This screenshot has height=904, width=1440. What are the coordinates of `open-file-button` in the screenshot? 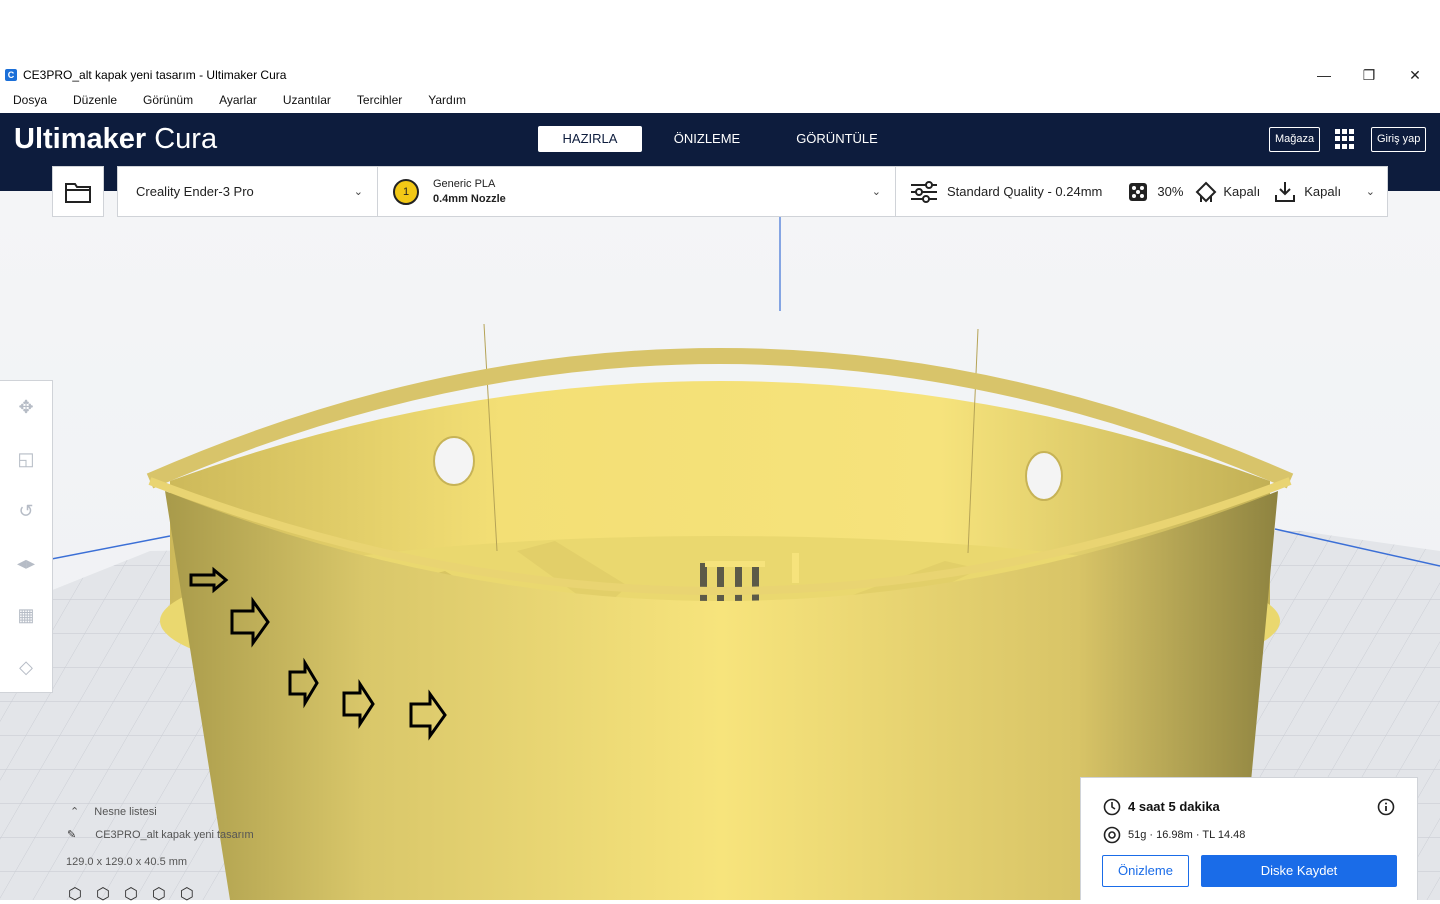 It's located at (78, 191).